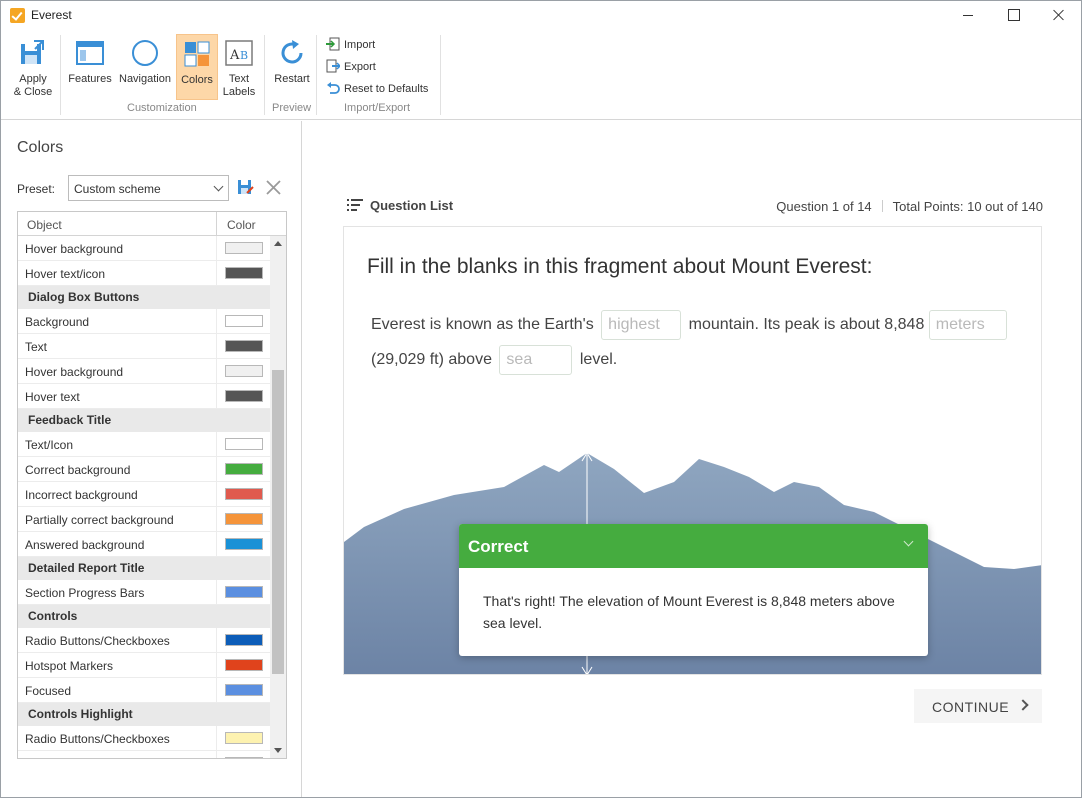 The image size is (1082, 798). What do you see at coordinates (292, 67) in the screenshot?
I see `restart-button: Restart` at bounding box center [292, 67].